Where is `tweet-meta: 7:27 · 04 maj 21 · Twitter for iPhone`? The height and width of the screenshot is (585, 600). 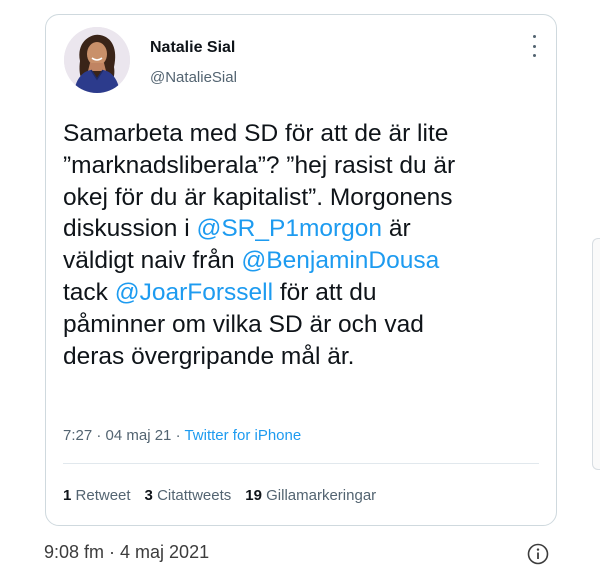 tweet-meta: 7:27 · 04 maj 21 · Twitter for iPhone is located at coordinates (182, 435).